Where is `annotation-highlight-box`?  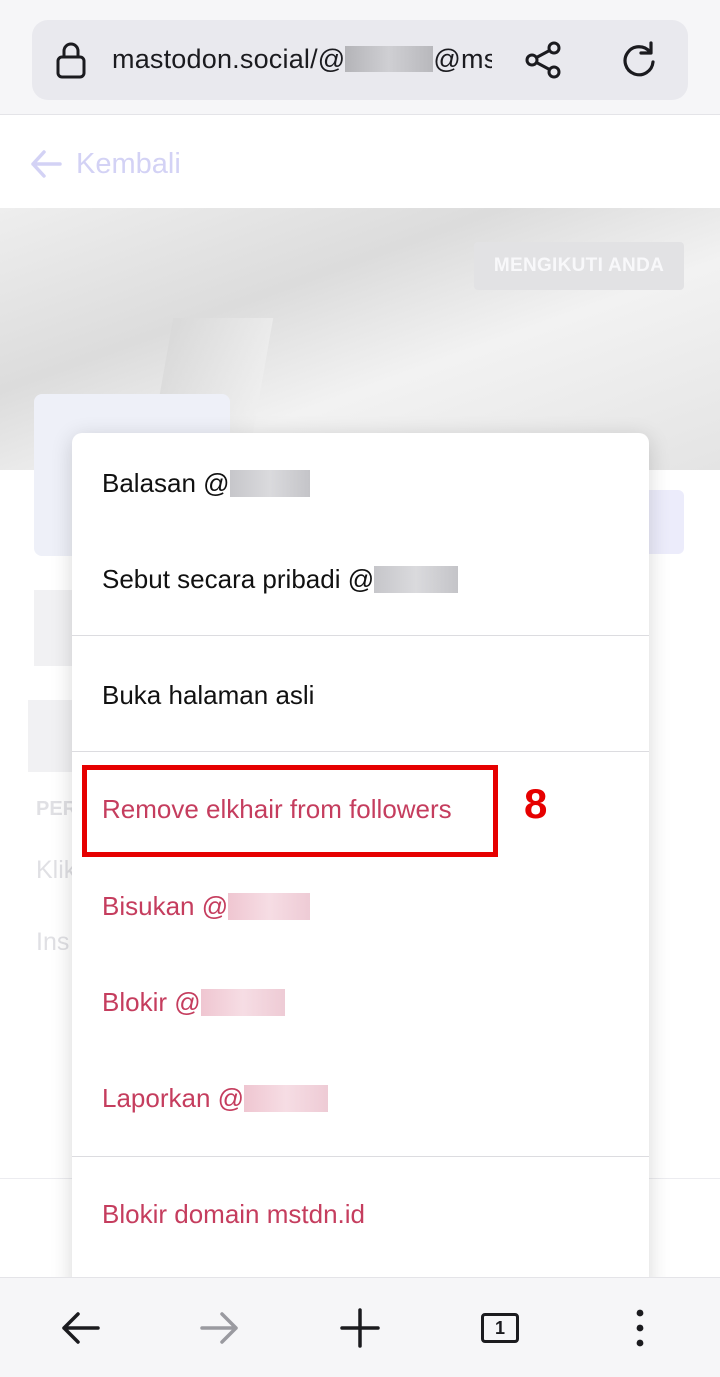 annotation-highlight-box is located at coordinates (290, 811).